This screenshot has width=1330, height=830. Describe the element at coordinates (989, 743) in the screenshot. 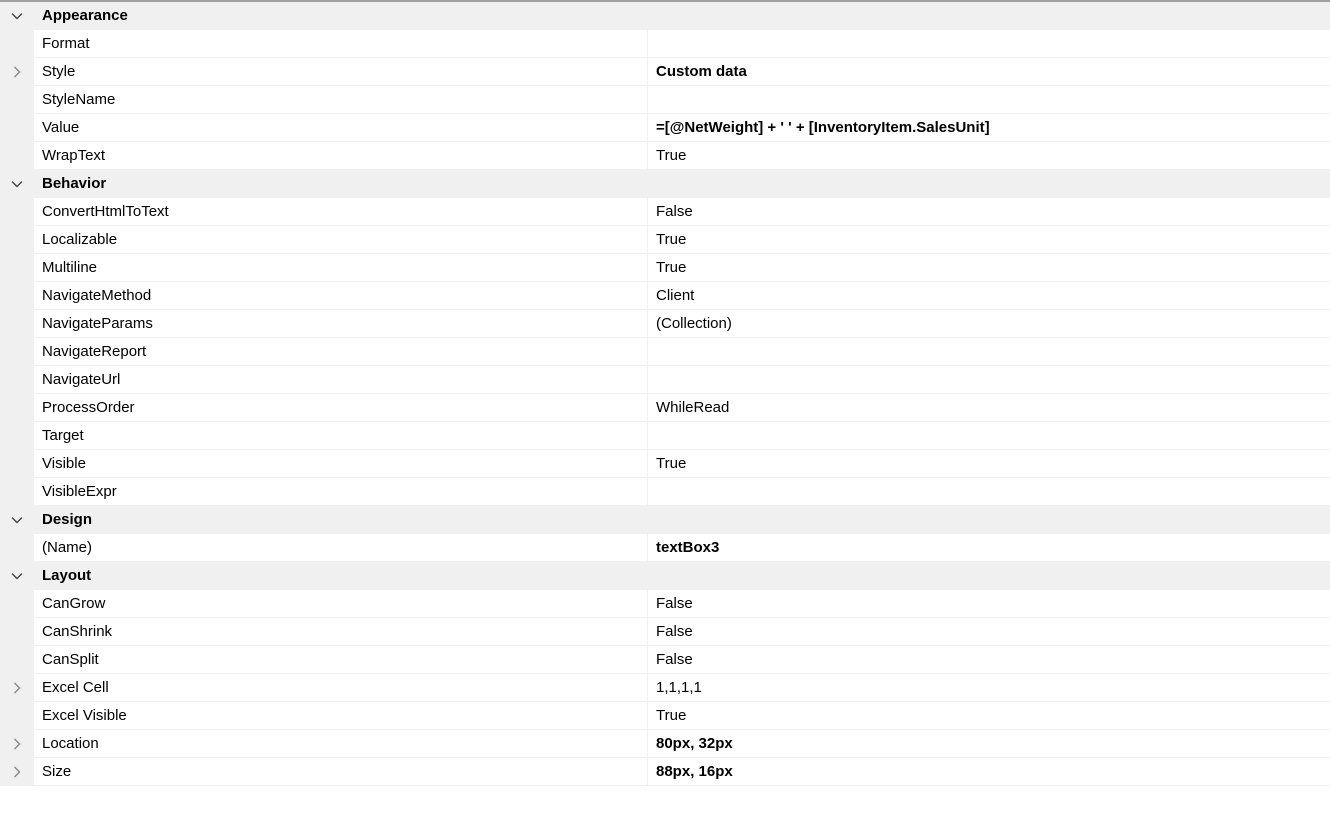

I see `property-value: 80px, 32px` at that location.